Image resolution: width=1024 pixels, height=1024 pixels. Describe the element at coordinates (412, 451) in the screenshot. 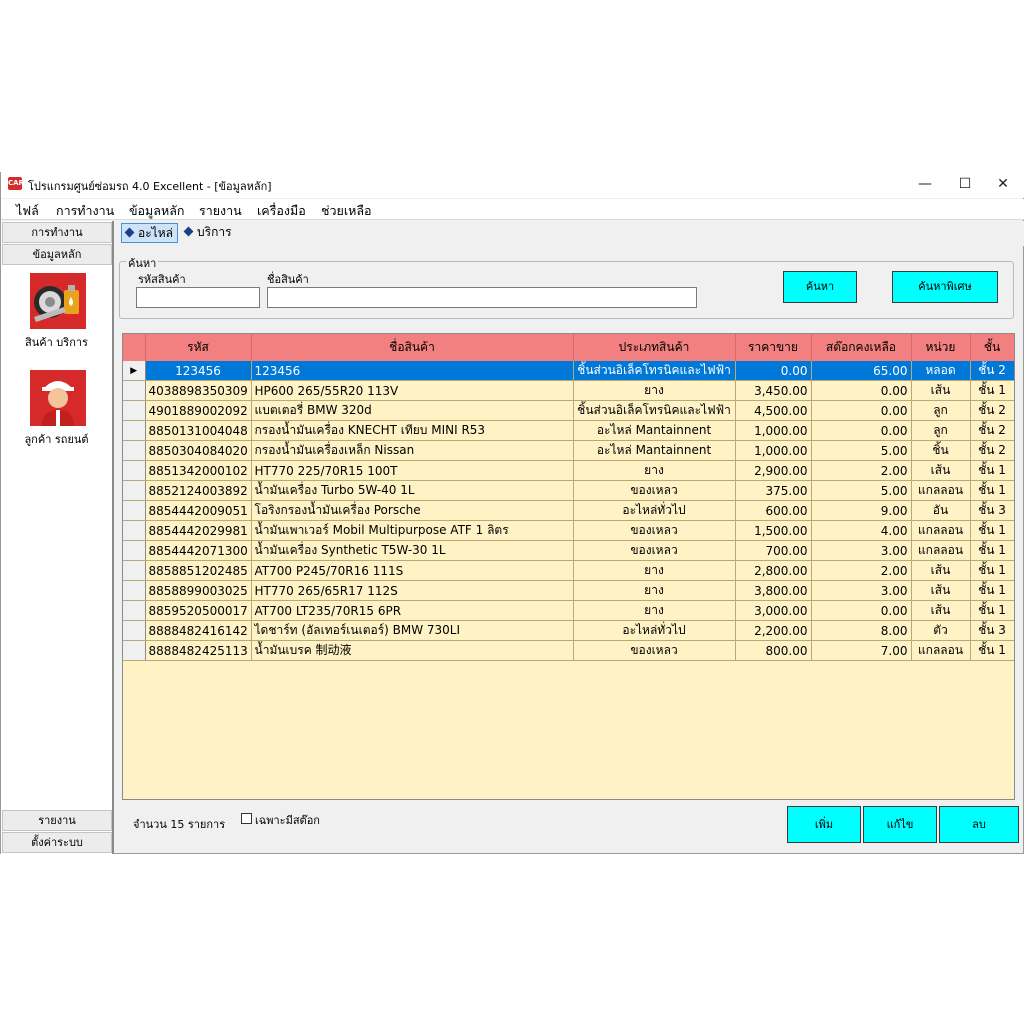

I see `cell-name: กรองน้ำมันเครื่องเหล็ก Nissan` at that location.